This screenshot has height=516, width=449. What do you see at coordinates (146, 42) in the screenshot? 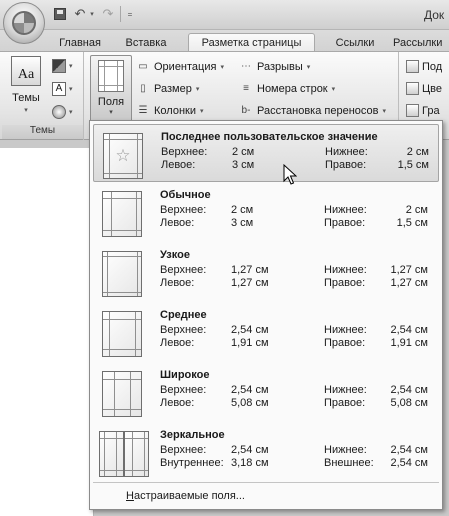
I see `tab-insert: Вставка` at bounding box center [146, 42].